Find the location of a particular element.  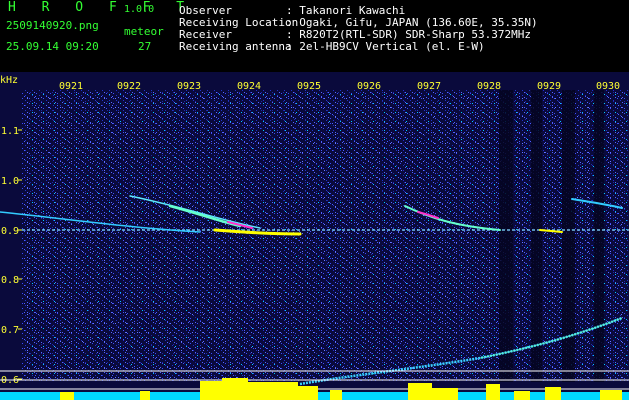

time-label: 0921 is located at coordinates (71, 86).